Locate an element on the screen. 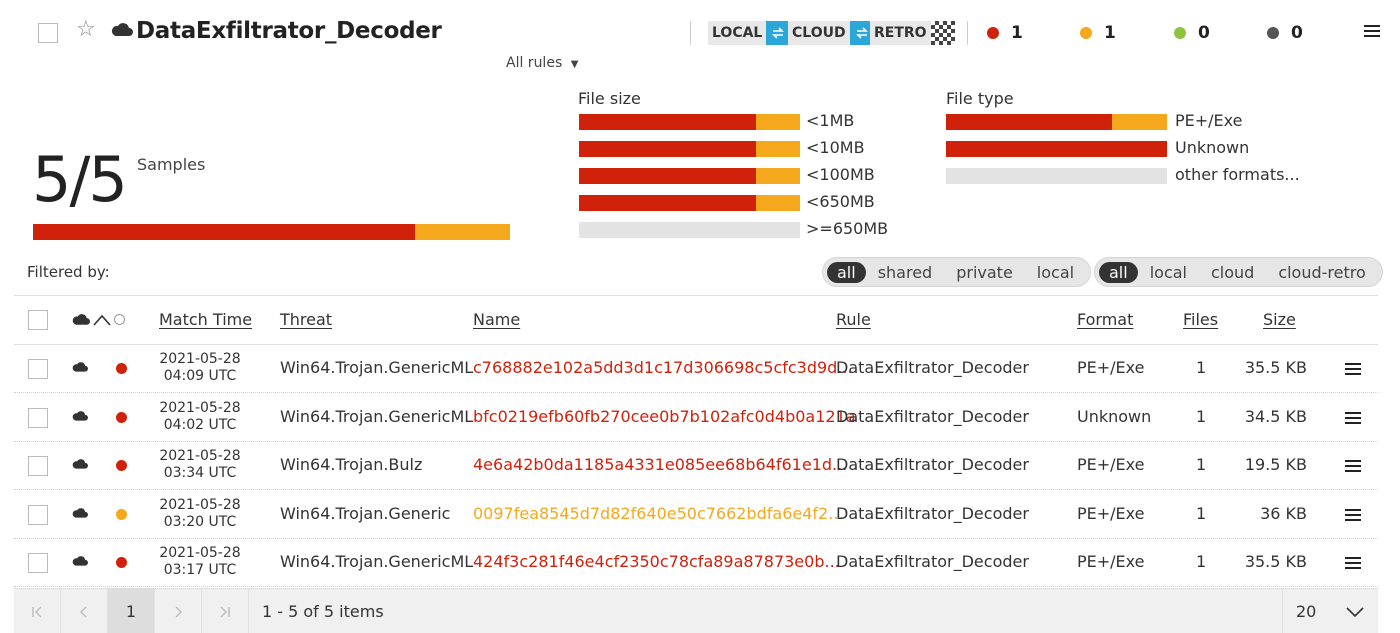 The image size is (1400, 633). prev-page-button is located at coordinates (84, 611).